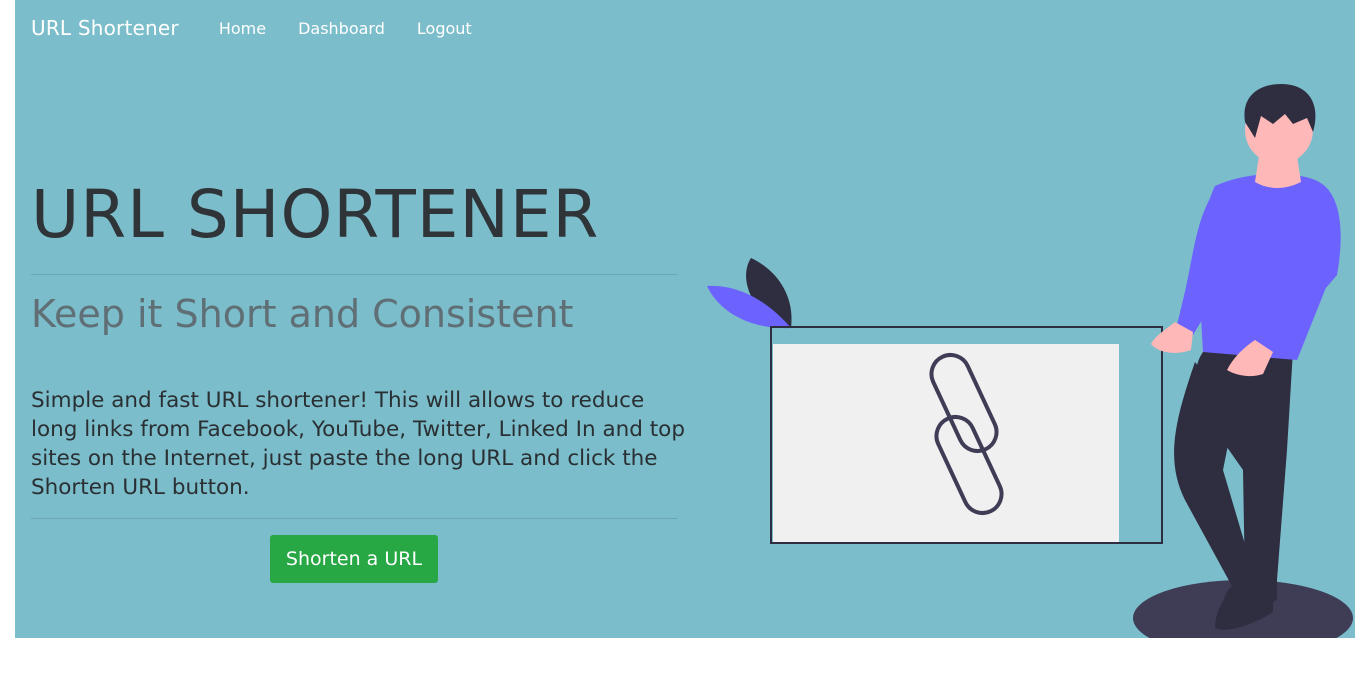  I want to click on navbar: URL Shortener Home Dashboard Logout, so click(267, 28).